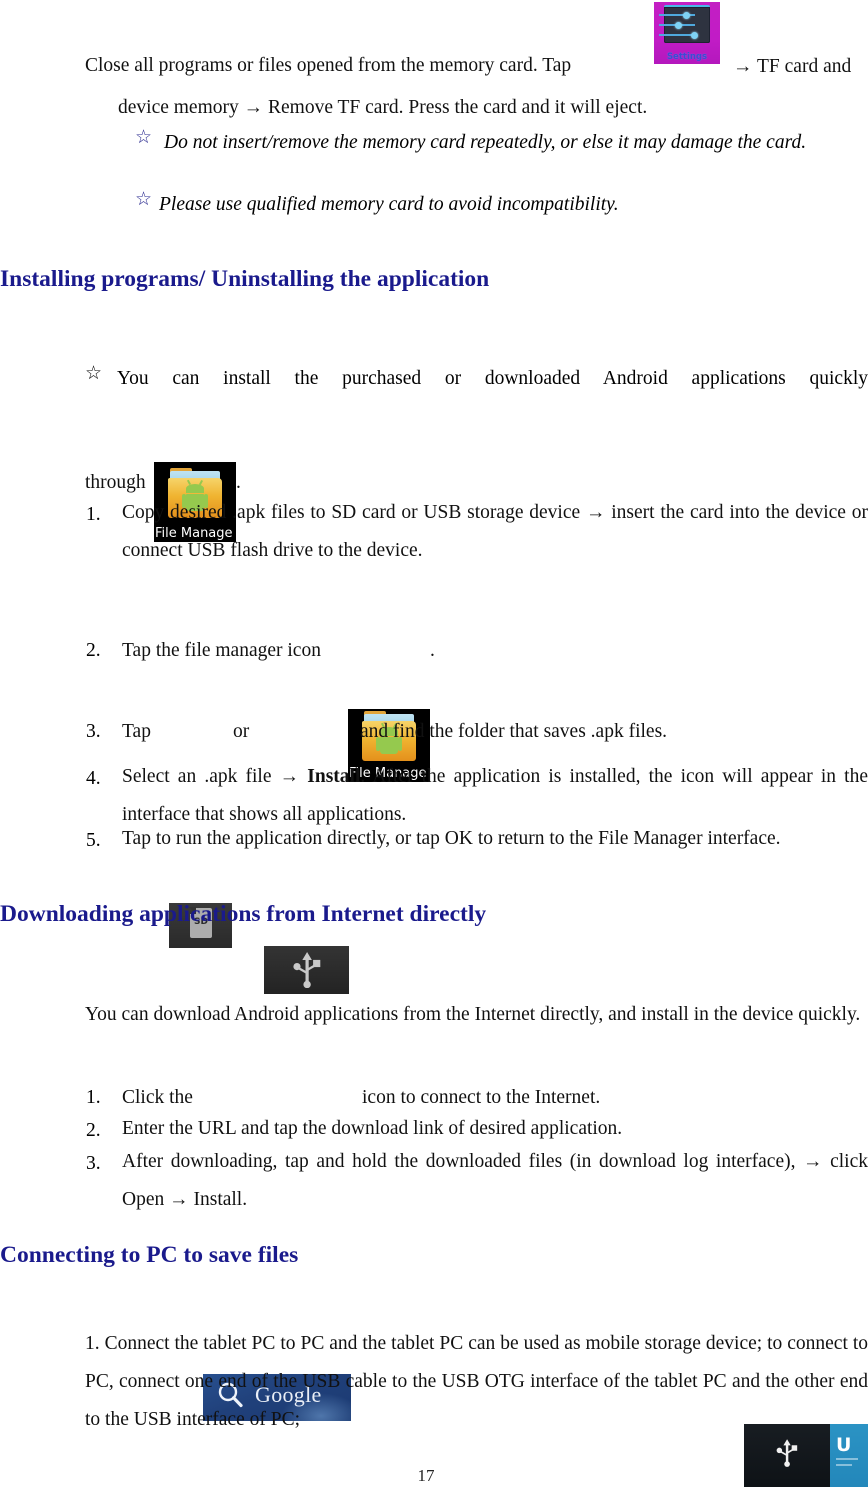 The width and height of the screenshot is (868, 1487). What do you see at coordinates (426, 1475) in the screenshot?
I see `page-number: 17` at bounding box center [426, 1475].